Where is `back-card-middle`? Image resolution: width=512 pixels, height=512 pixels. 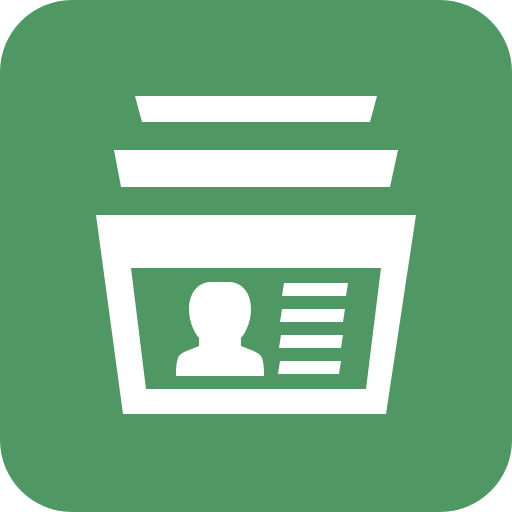
back-card-middle is located at coordinates (256, 168).